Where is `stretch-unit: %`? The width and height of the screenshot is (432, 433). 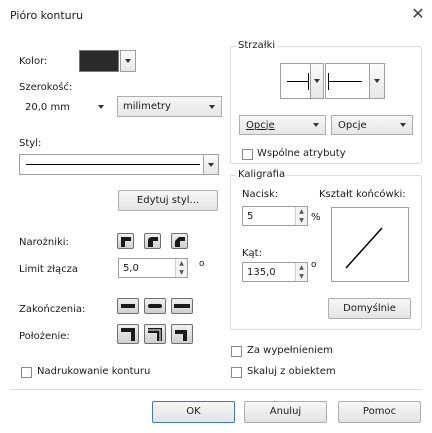
stretch-unit: % is located at coordinates (316, 217).